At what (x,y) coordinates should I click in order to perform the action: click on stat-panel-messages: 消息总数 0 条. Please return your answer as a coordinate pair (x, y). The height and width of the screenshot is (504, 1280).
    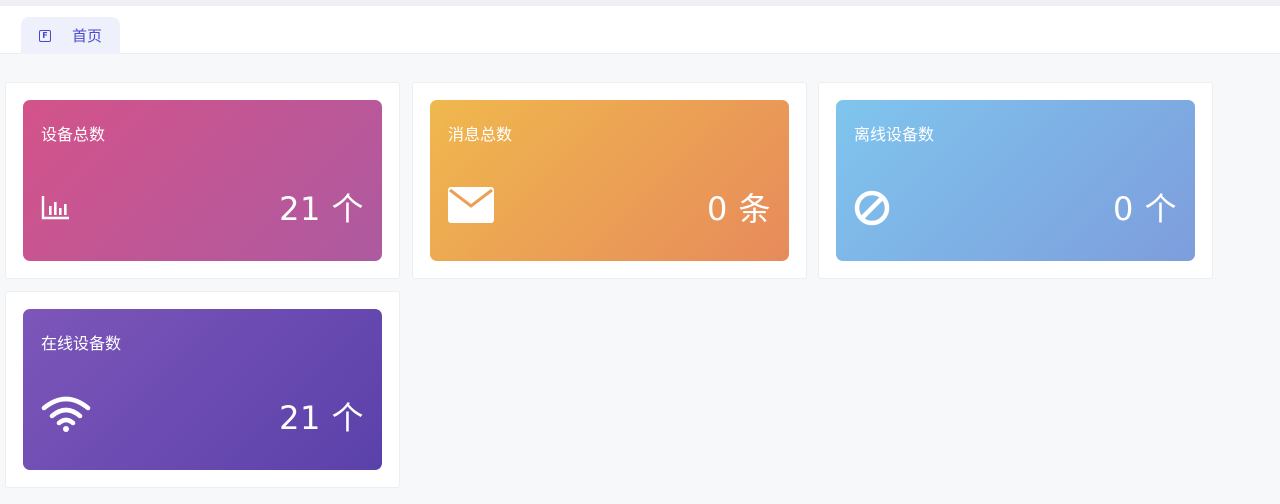
    Looking at the image, I should click on (609, 180).